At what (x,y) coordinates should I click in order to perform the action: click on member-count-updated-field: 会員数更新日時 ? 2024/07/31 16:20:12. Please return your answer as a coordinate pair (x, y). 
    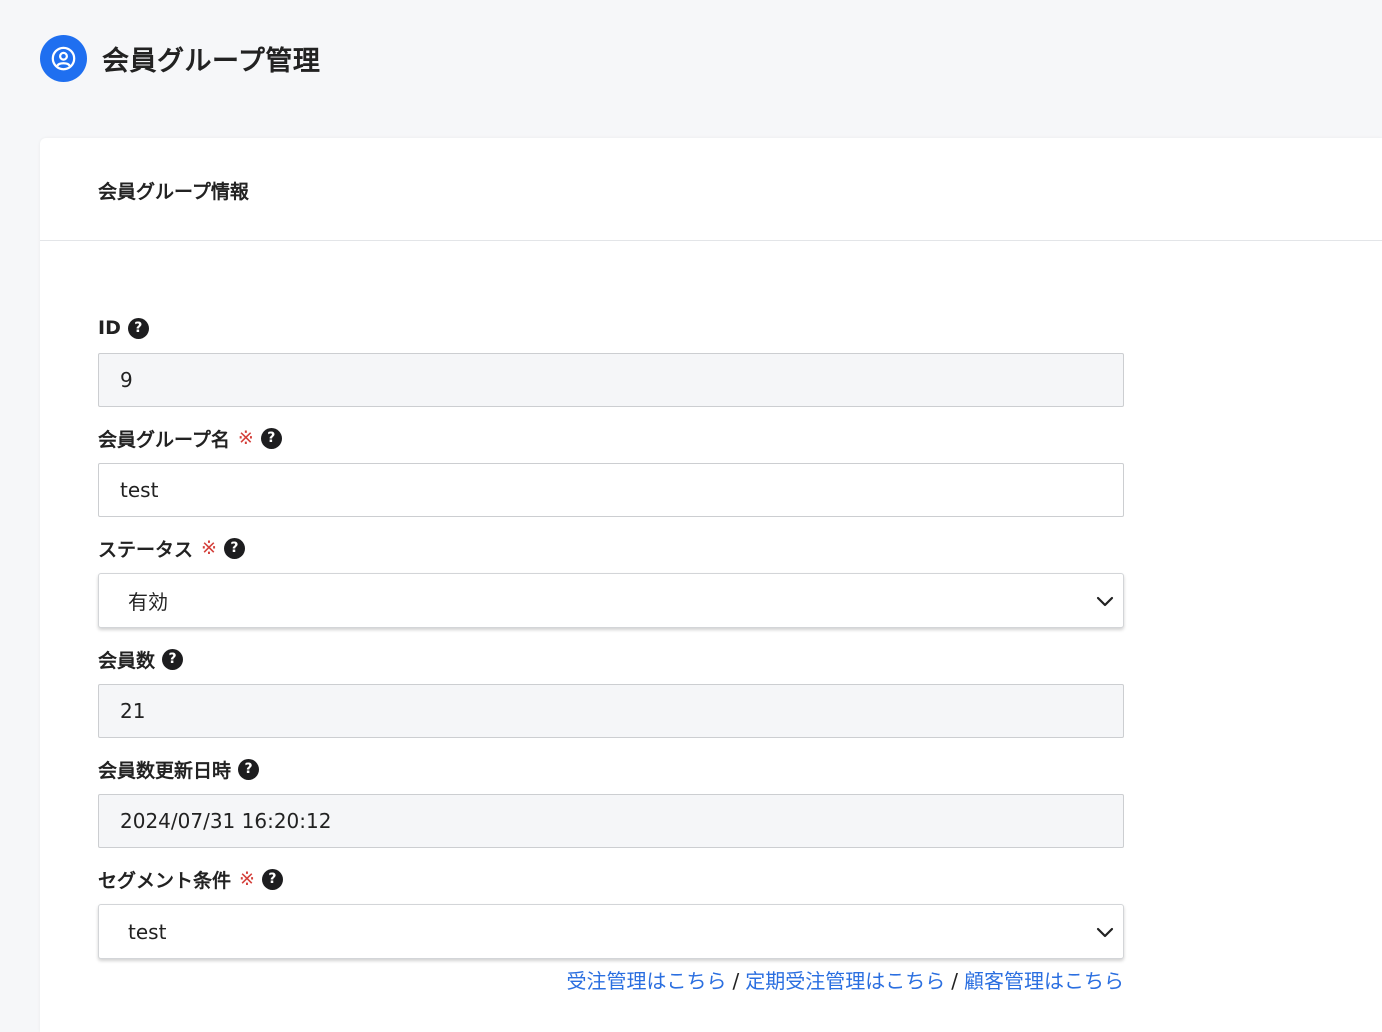
    Looking at the image, I should click on (611, 801).